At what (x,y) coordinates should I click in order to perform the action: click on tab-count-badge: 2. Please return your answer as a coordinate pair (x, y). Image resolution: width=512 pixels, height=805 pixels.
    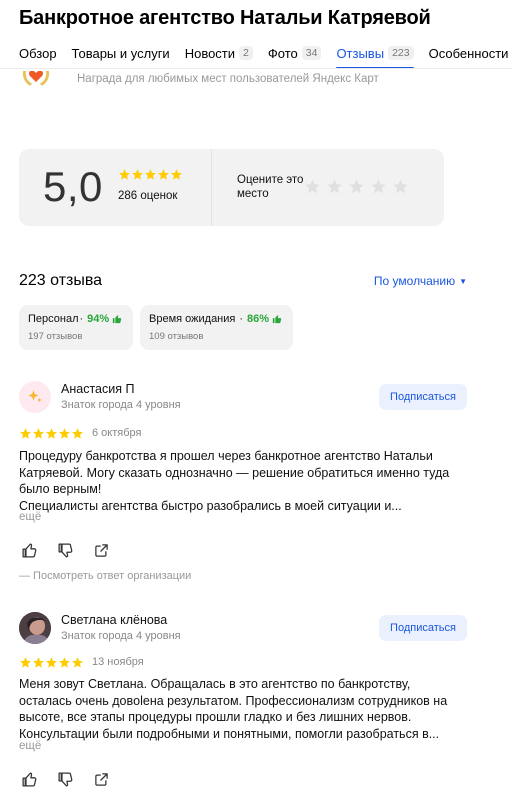
    Looking at the image, I should click on (246, 53).